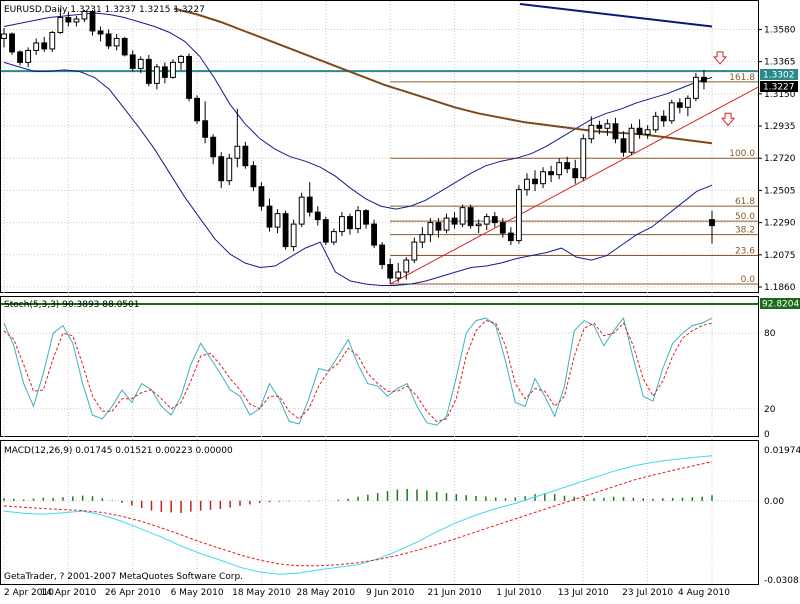  What do you see at coordinates (69, 593) in the screenshot?
I see `x-tick-label: 14 Apr 2010` at bounding box center [69, 593].